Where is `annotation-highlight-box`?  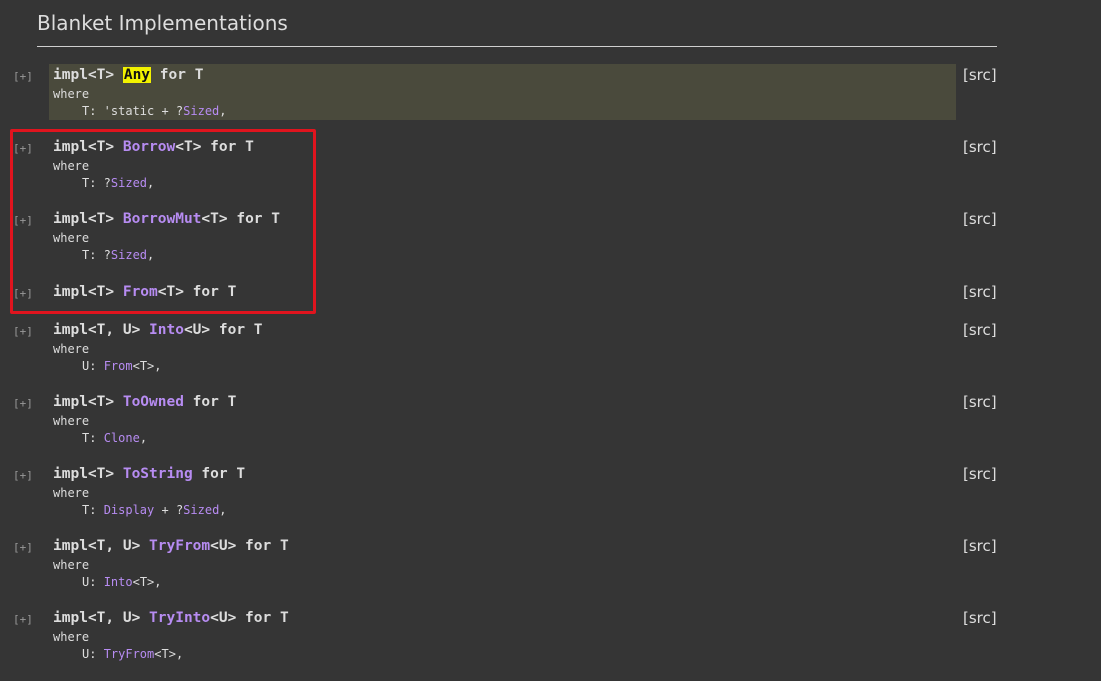
annotation-highlight-box is located at coordinates (163, 221).